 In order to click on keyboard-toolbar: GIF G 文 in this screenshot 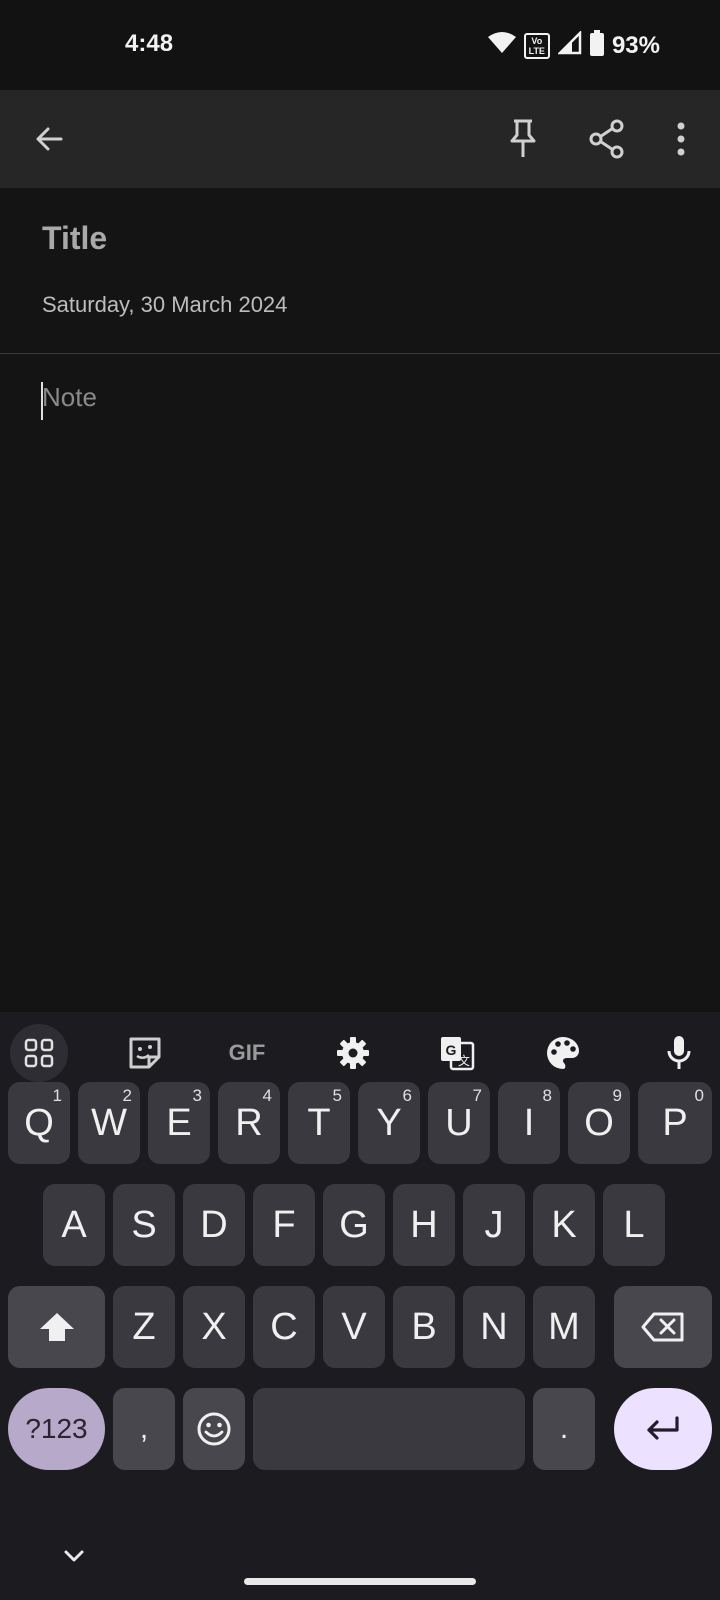, I will do `click(360, 1052)`.